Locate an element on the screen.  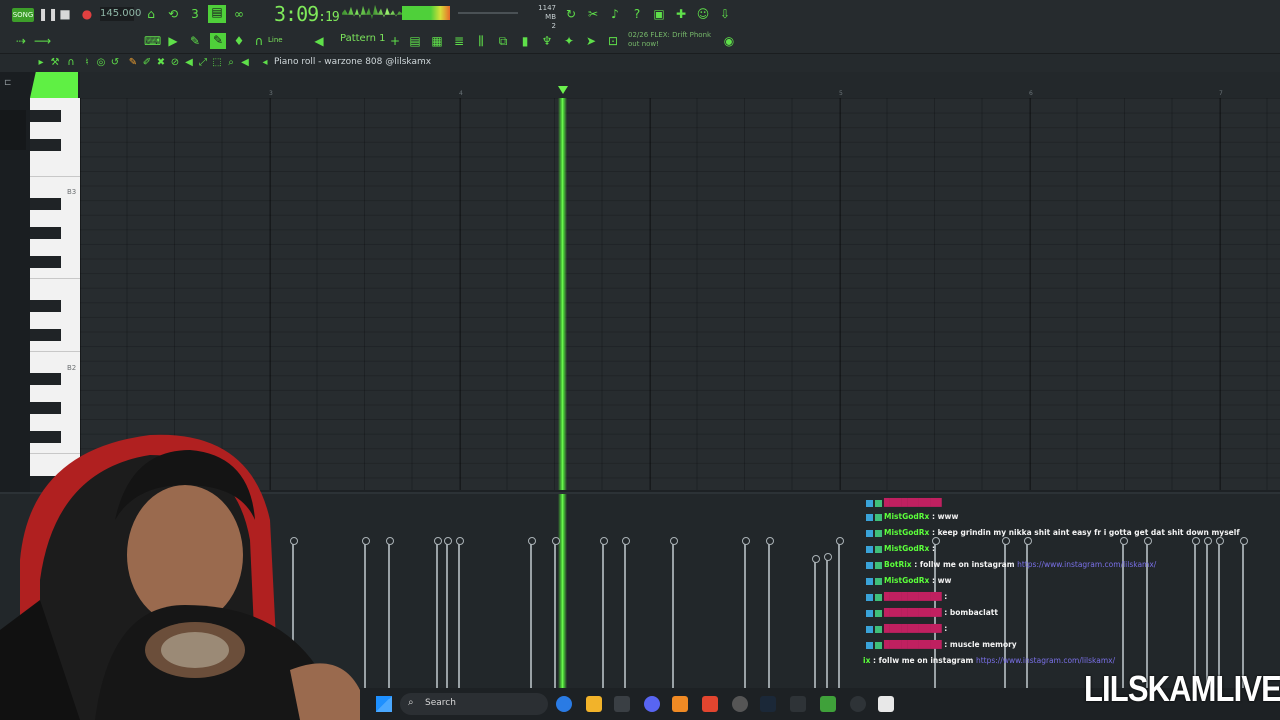
wand-icon: ✦ is located at coordinates (569, 41).